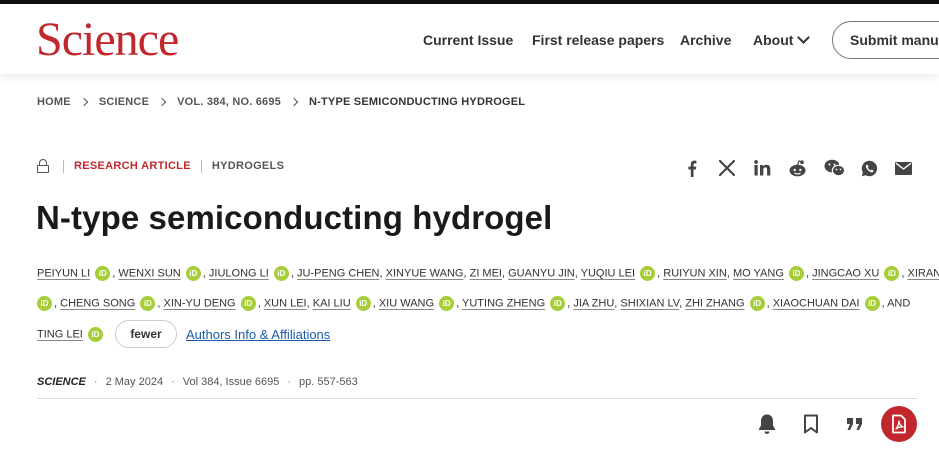 The width and height of the screenshot is (939, 450). Describe the element at coordinates (885, 40) in the screenshot. I see `submit-manuscript-button: Submit manus` at that location.